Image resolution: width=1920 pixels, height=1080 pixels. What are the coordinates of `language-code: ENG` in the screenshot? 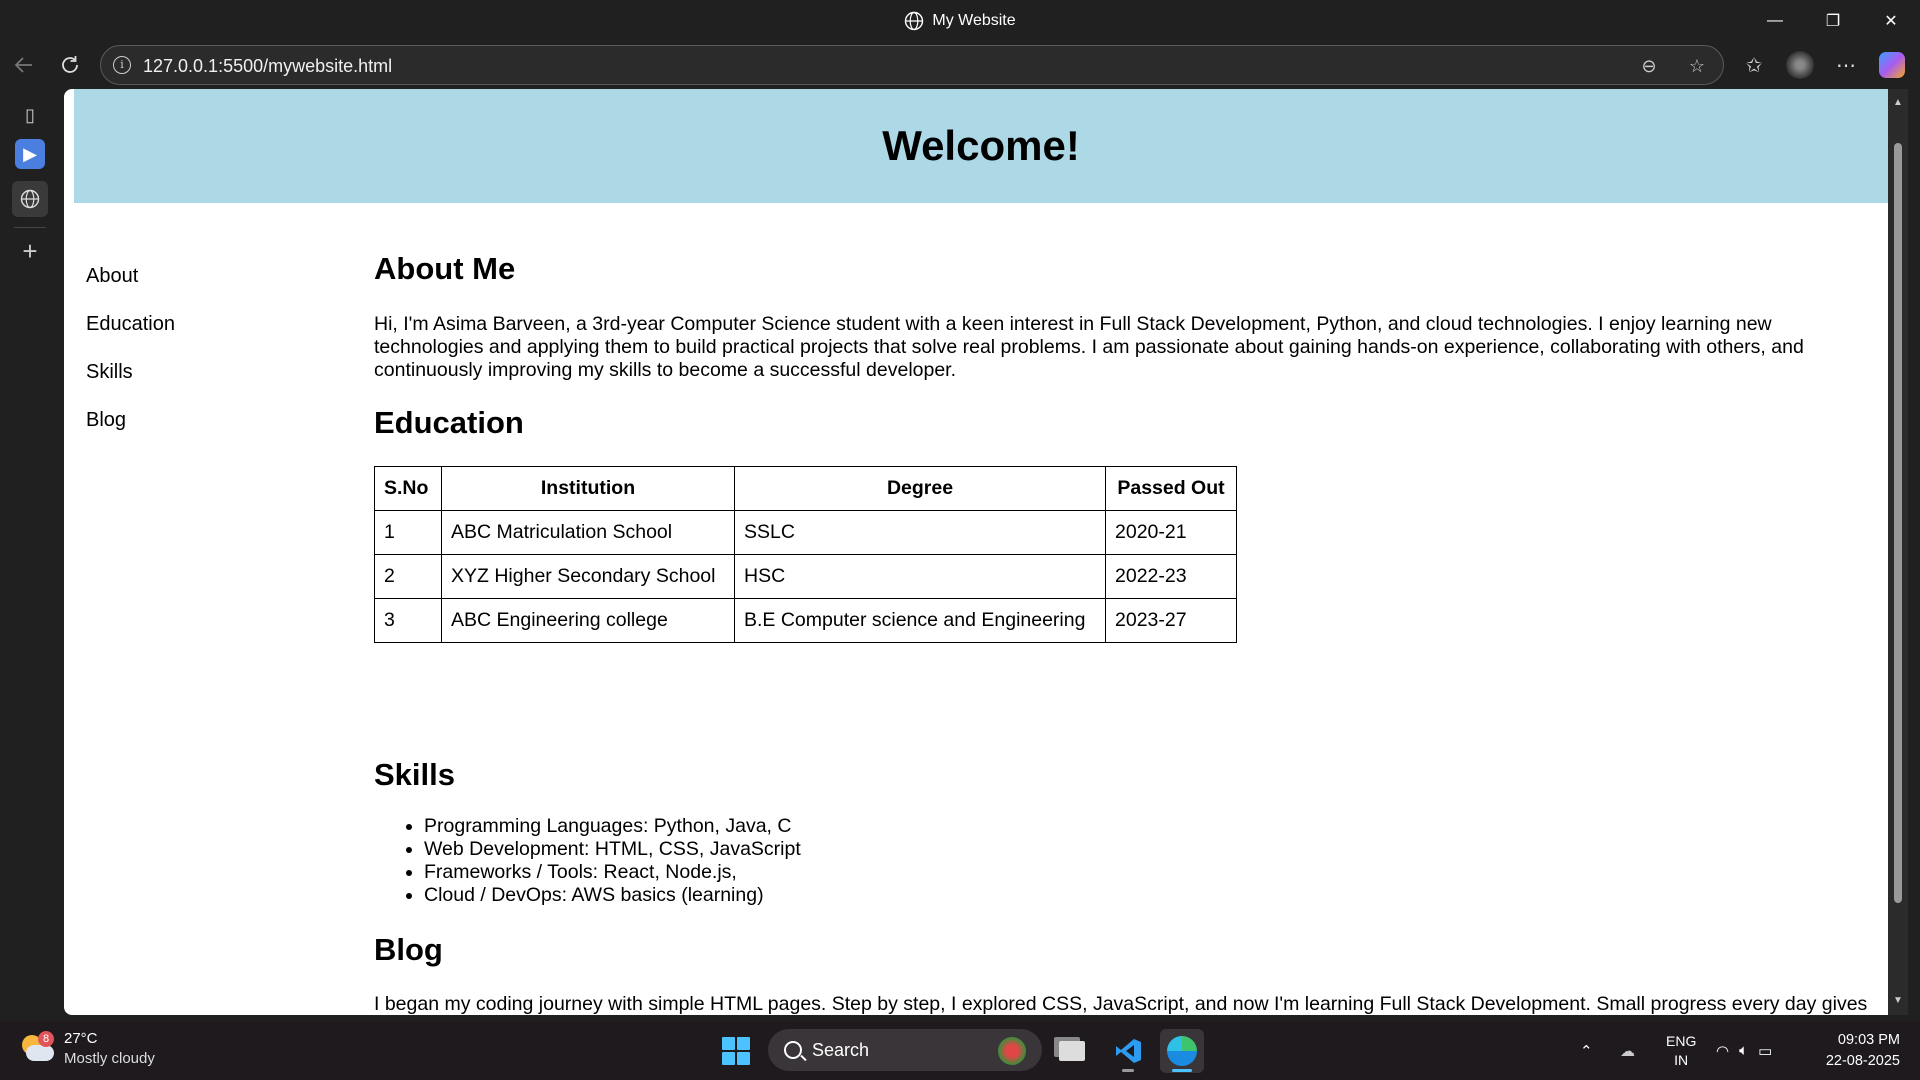 It's located at (1681, 1040).